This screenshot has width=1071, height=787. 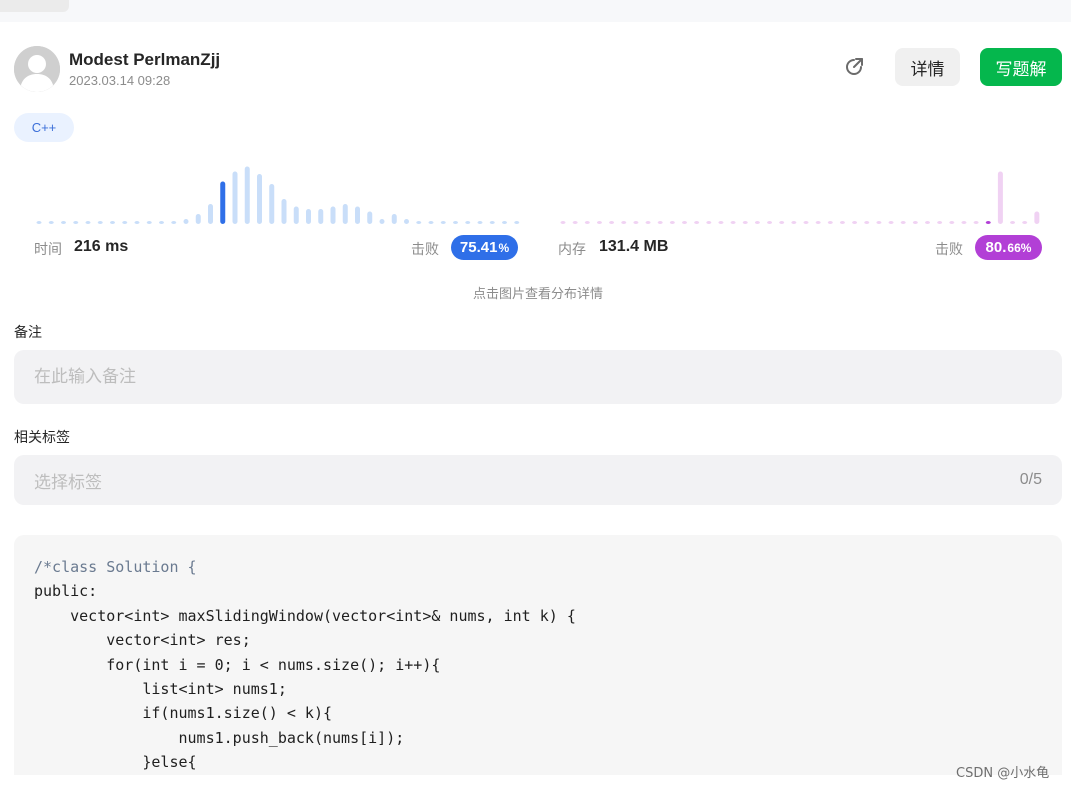 I want to click on memory-beat-label: 击败, so click(x=949, y=250).